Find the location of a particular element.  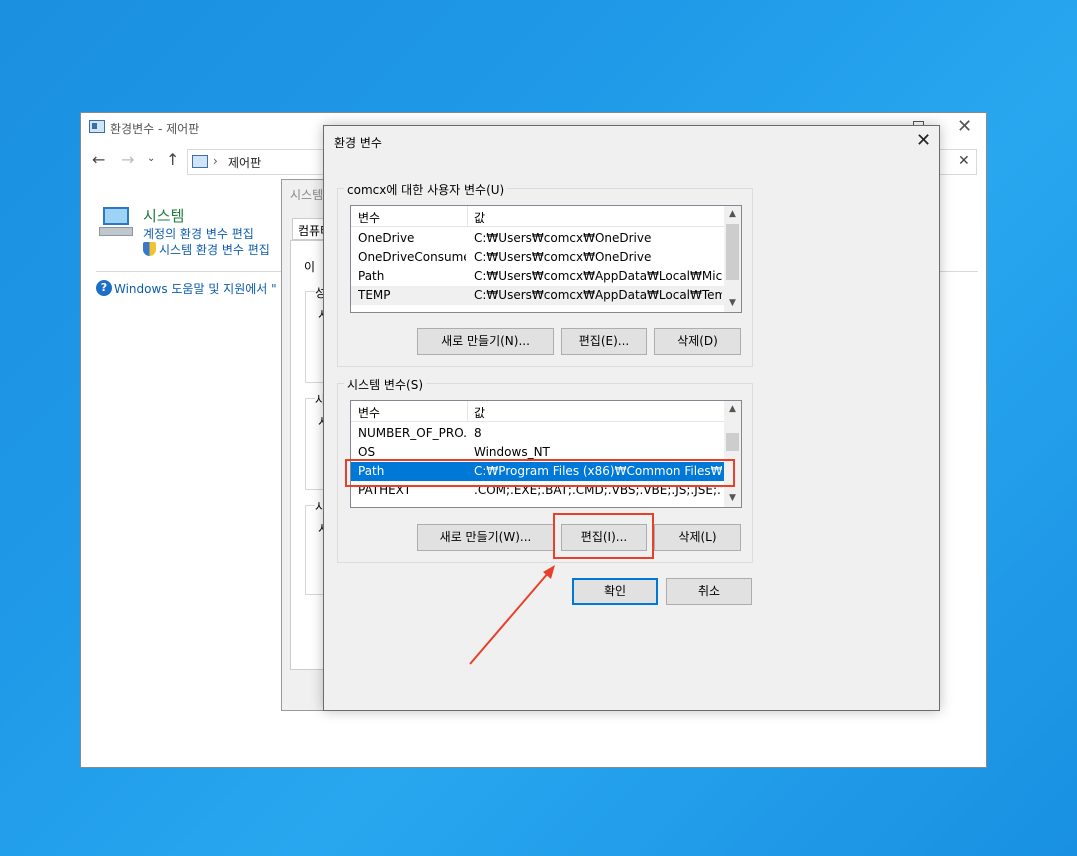

chevron-down-icon: ⌄ is located at coordinates (151, 158).